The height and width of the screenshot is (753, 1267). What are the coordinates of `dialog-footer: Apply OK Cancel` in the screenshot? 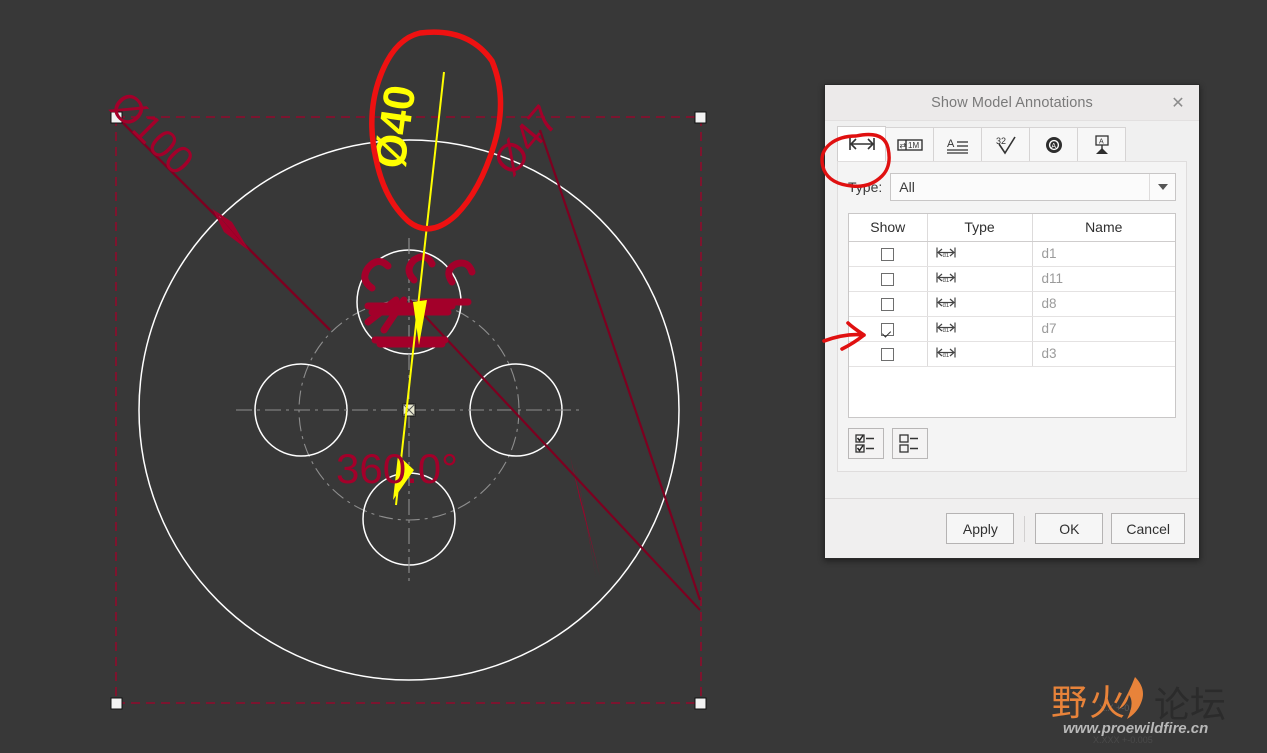 It's located at (1012, 528).